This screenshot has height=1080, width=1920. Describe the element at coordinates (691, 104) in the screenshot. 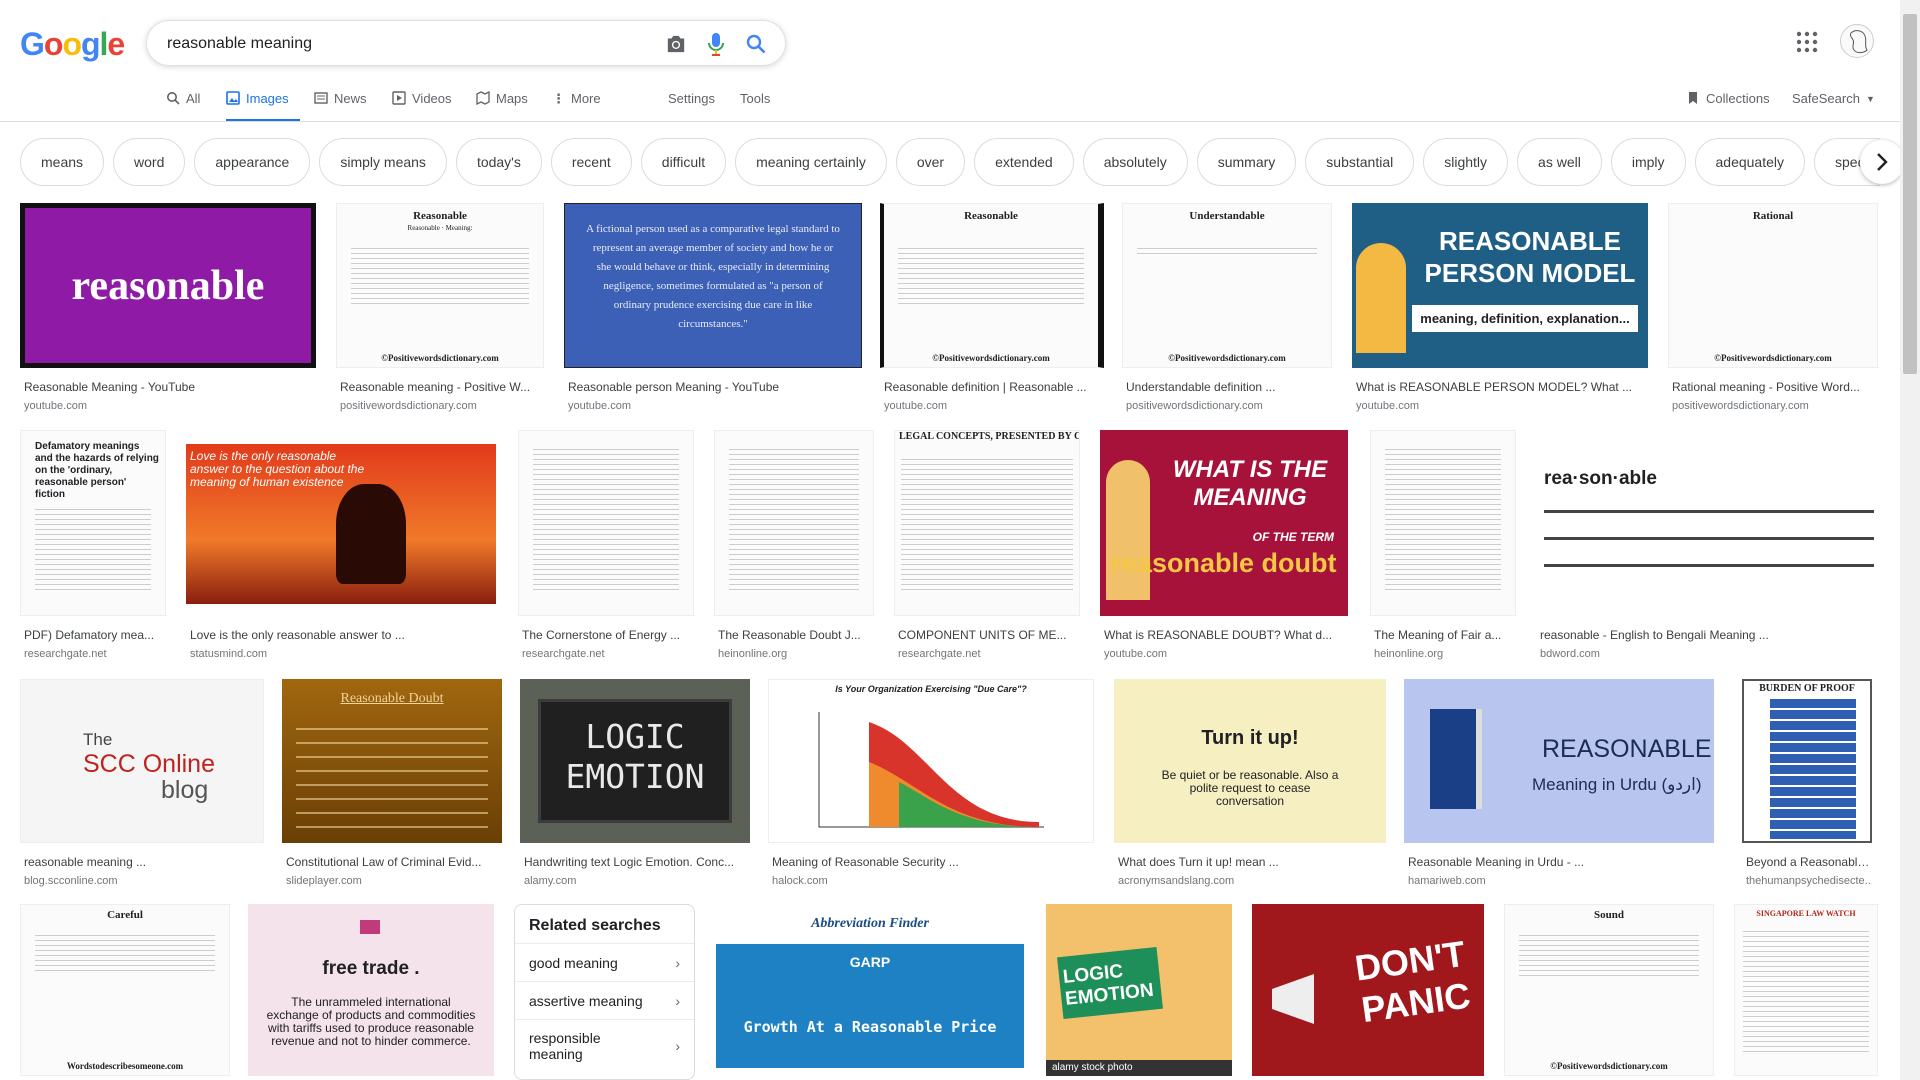

I see `settings-link: Settings` at that location.